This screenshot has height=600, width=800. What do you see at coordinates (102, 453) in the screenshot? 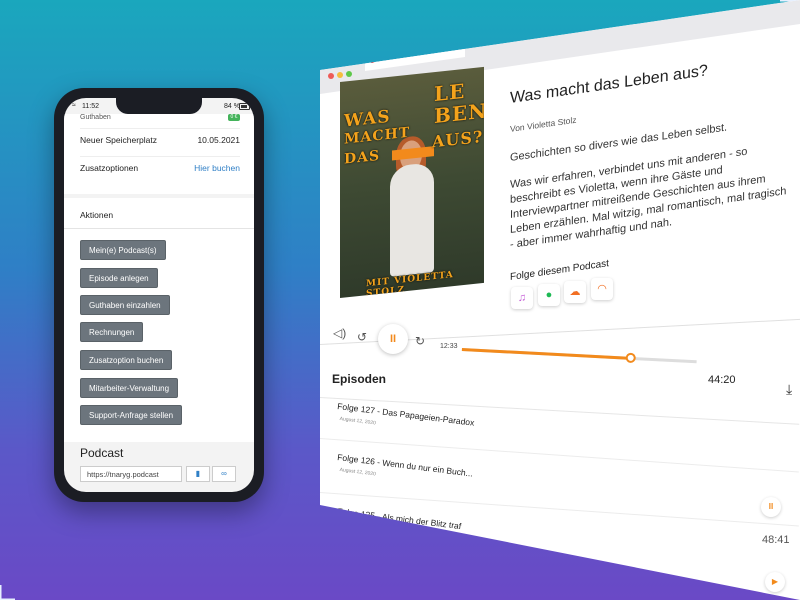
I see `podcast-heading: Podcast` at bounding box center [102, 453].